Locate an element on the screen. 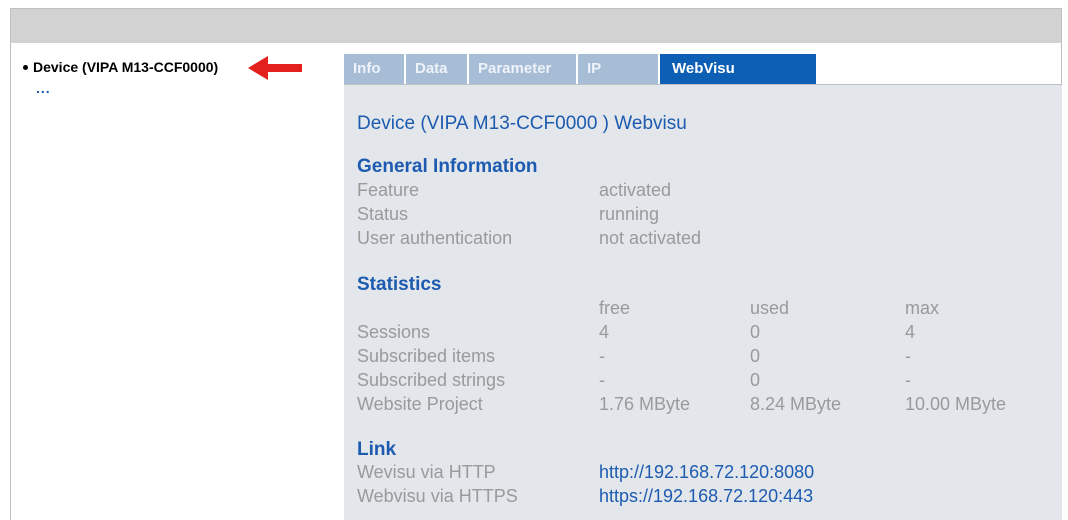  red-arrow-icon is located at coordinates (275, 68).